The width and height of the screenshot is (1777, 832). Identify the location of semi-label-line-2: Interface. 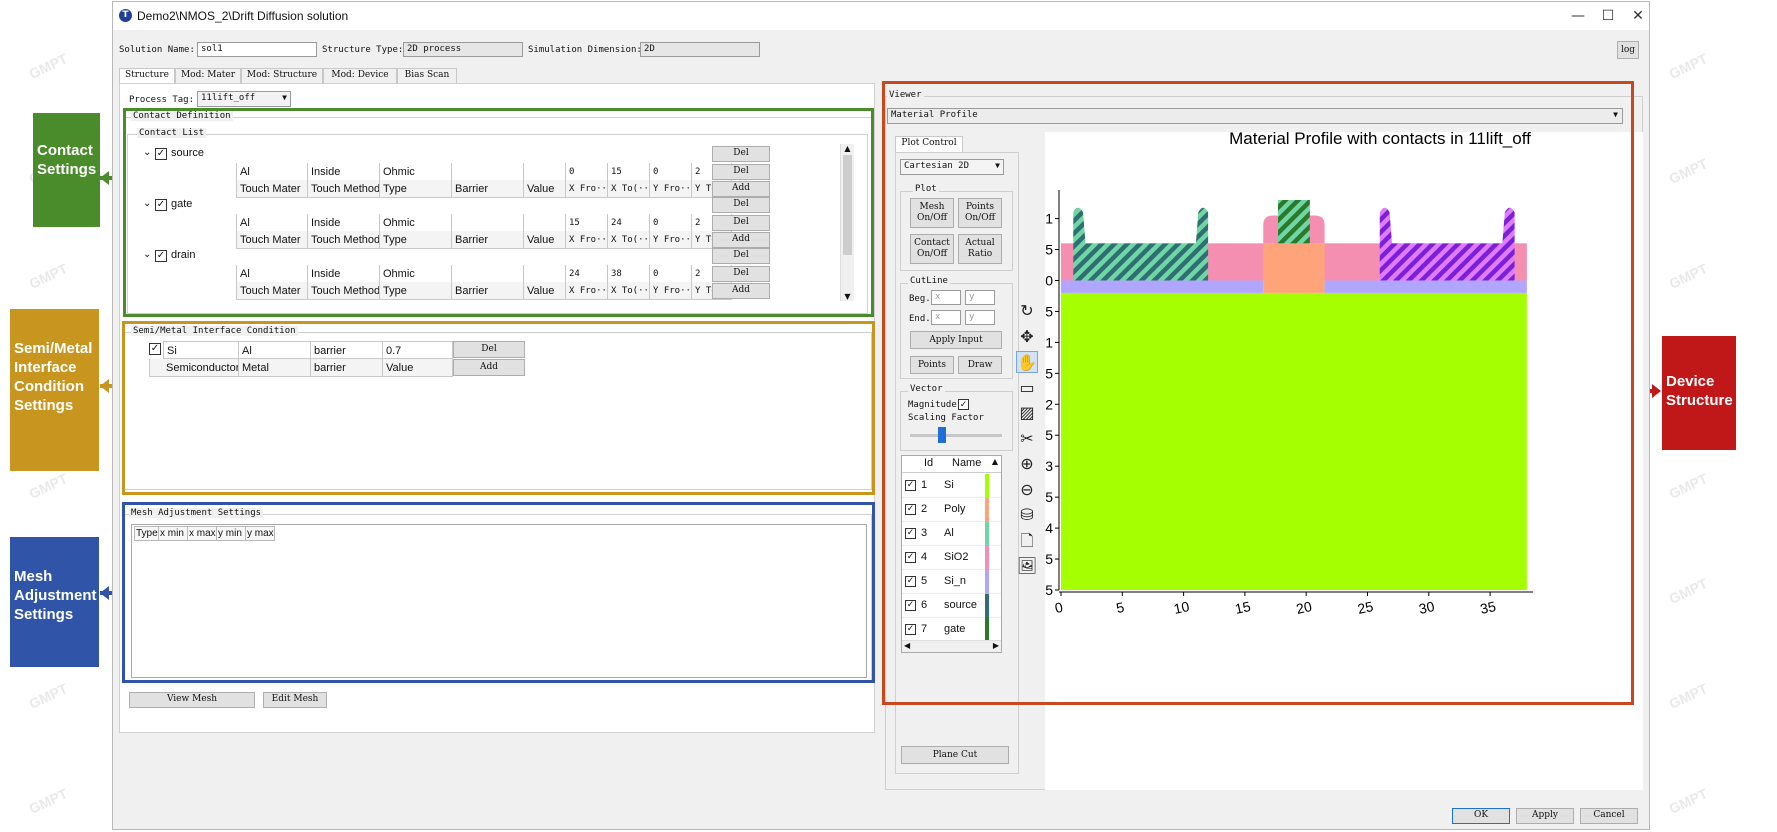
(45, 367).